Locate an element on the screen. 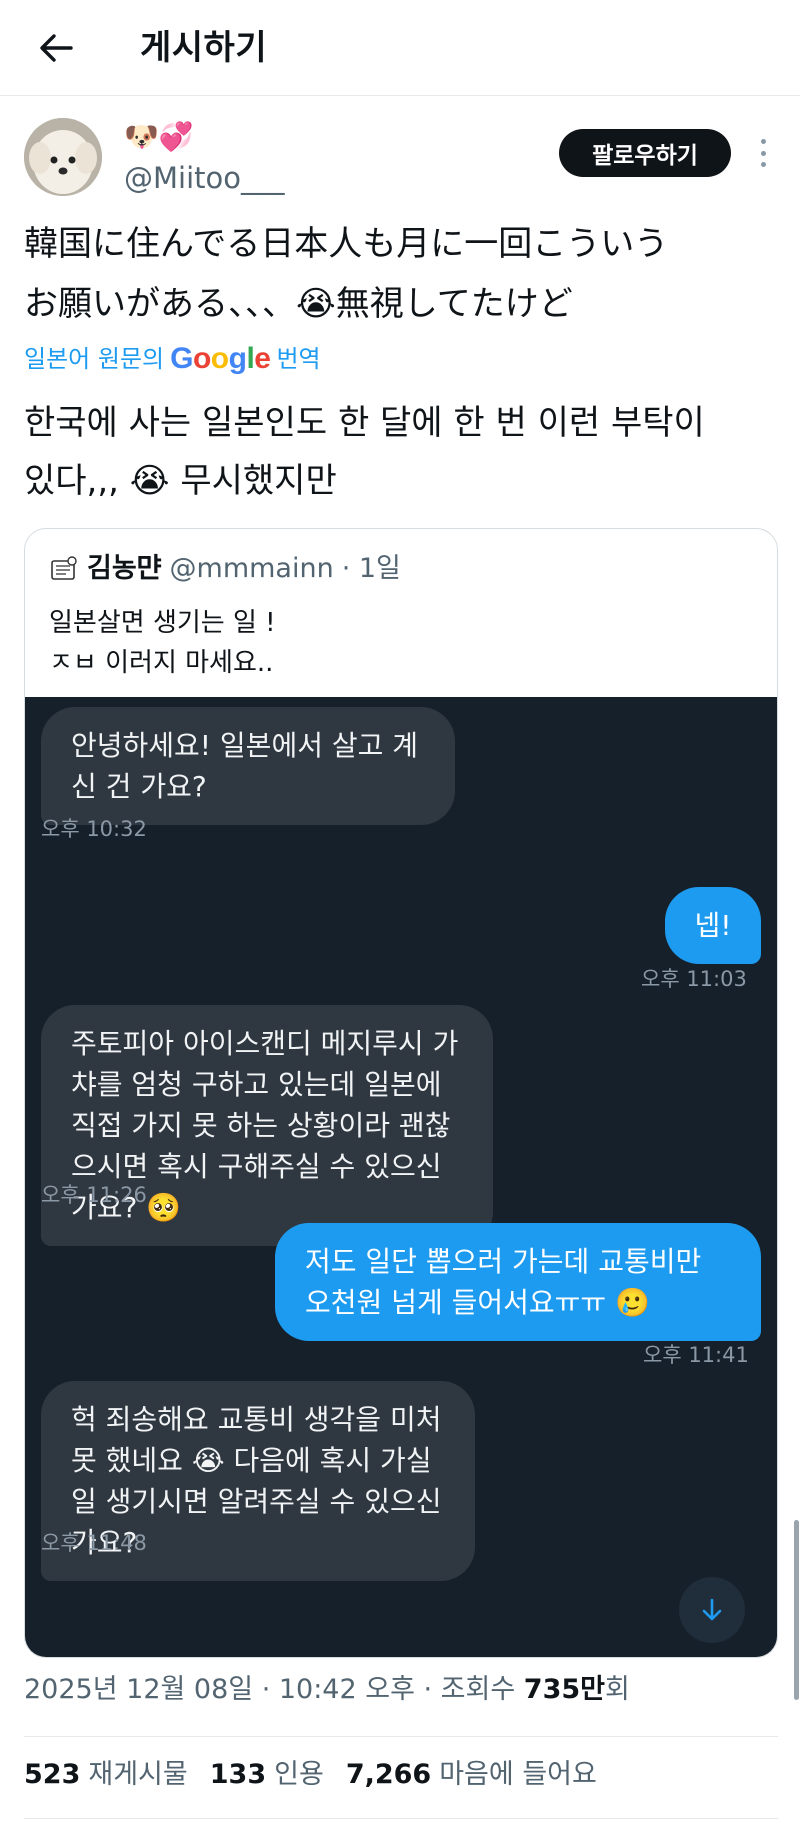 The width and height of the screenshot is (800, 1836). avatar is located at coordinates (63, 157).